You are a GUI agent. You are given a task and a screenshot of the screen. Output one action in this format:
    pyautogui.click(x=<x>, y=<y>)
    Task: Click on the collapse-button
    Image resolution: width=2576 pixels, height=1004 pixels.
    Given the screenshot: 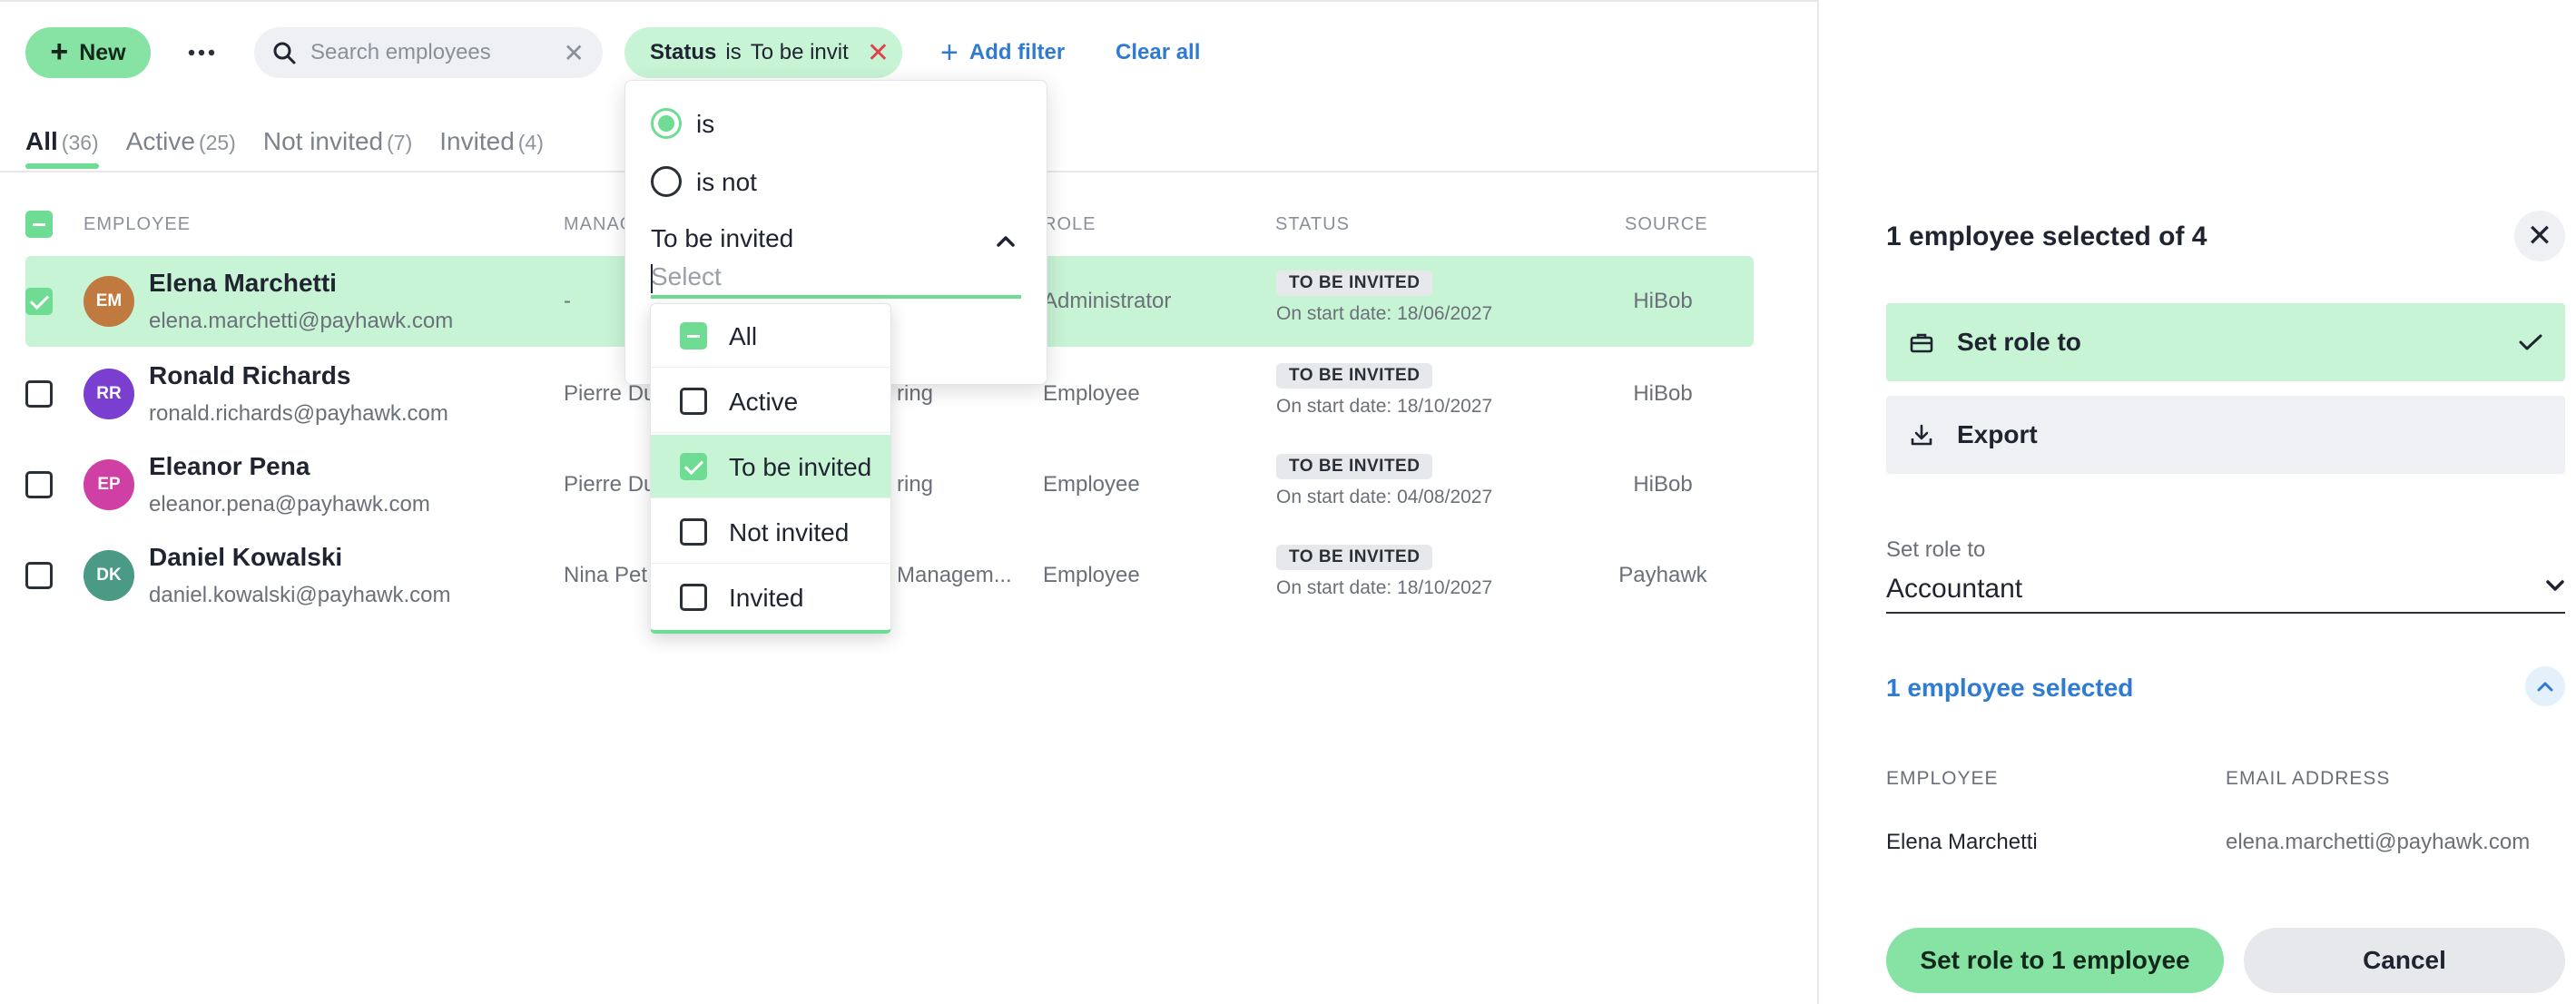 What is the action you would take?
    pyautogui.click(x=2545, y=686)
    